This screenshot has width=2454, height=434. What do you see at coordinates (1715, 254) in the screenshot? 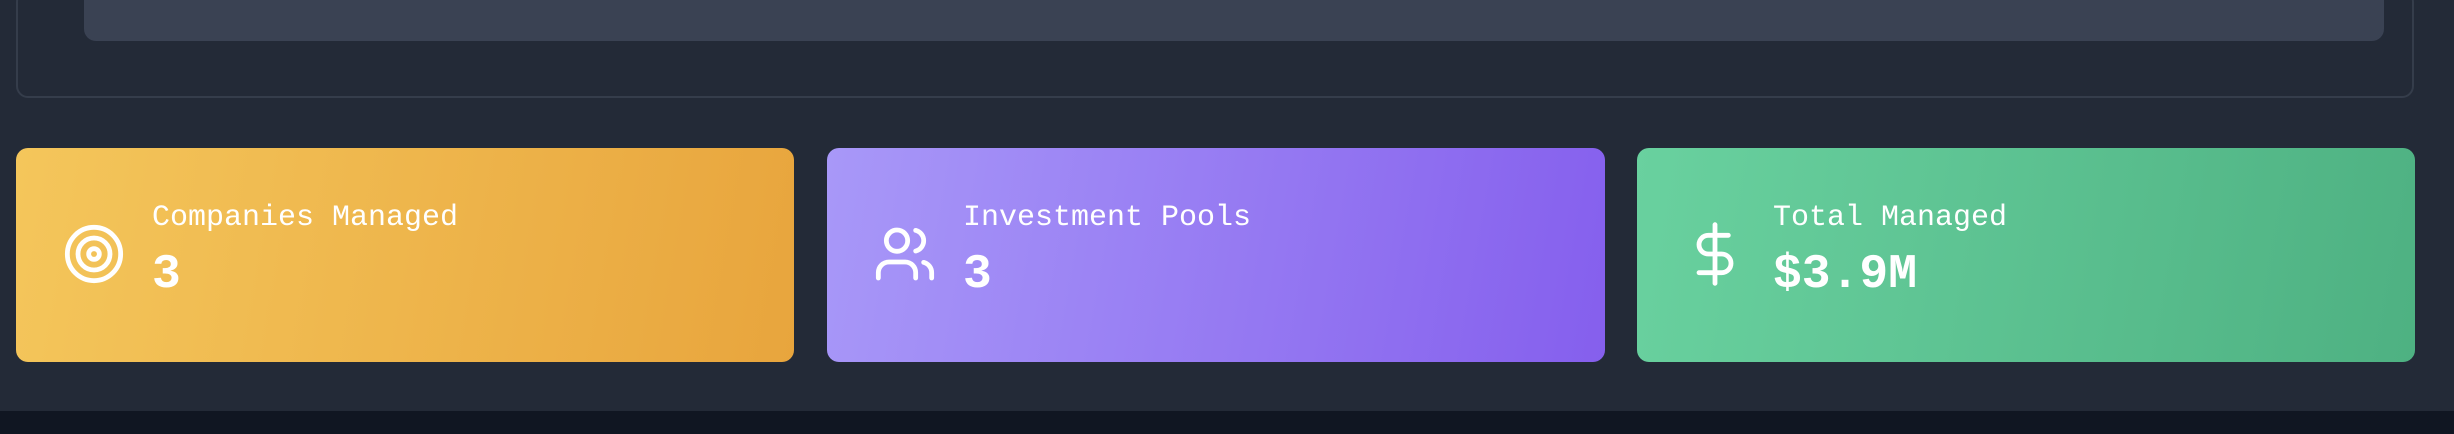
I see `dollar-sign-icon` at bounding box center [1715, 254].